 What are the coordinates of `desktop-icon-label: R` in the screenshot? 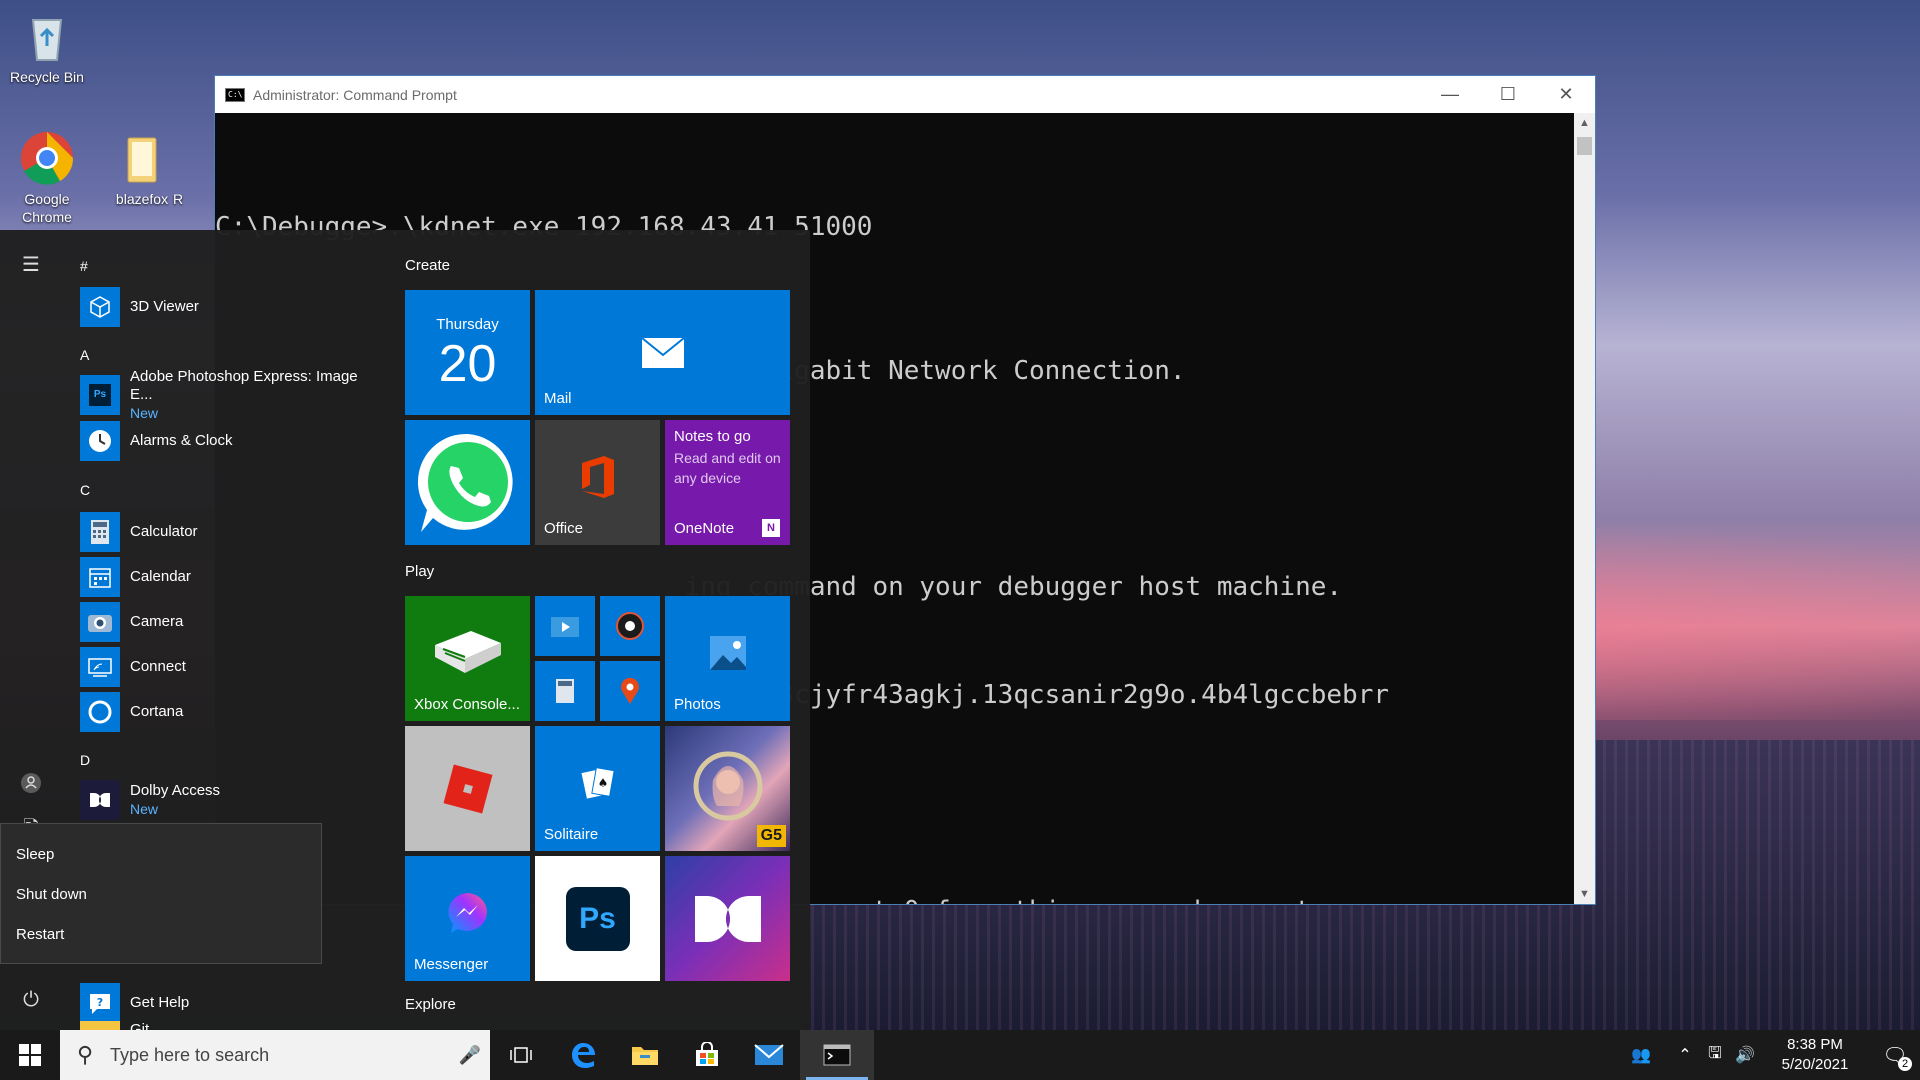 It's located at (178, 199).